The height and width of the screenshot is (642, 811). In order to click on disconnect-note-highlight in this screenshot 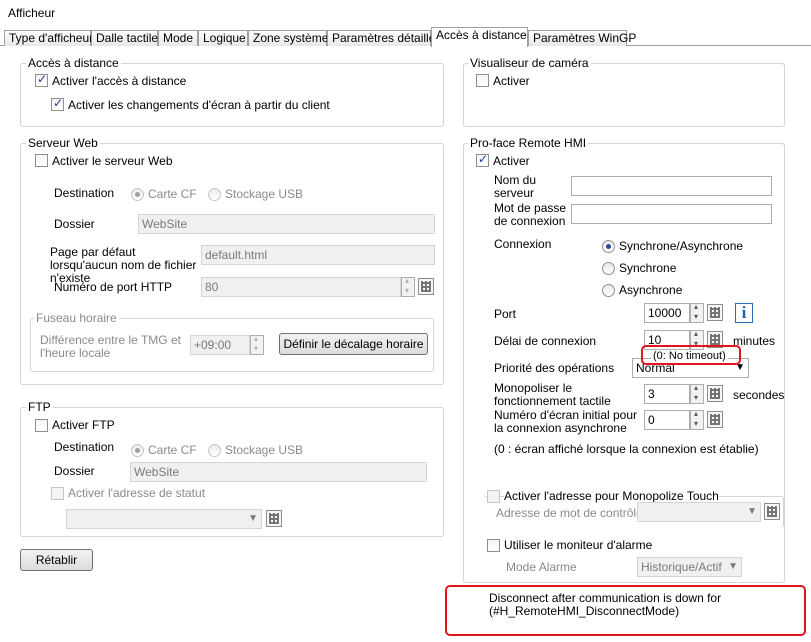, I will do `click(625, 610)`.